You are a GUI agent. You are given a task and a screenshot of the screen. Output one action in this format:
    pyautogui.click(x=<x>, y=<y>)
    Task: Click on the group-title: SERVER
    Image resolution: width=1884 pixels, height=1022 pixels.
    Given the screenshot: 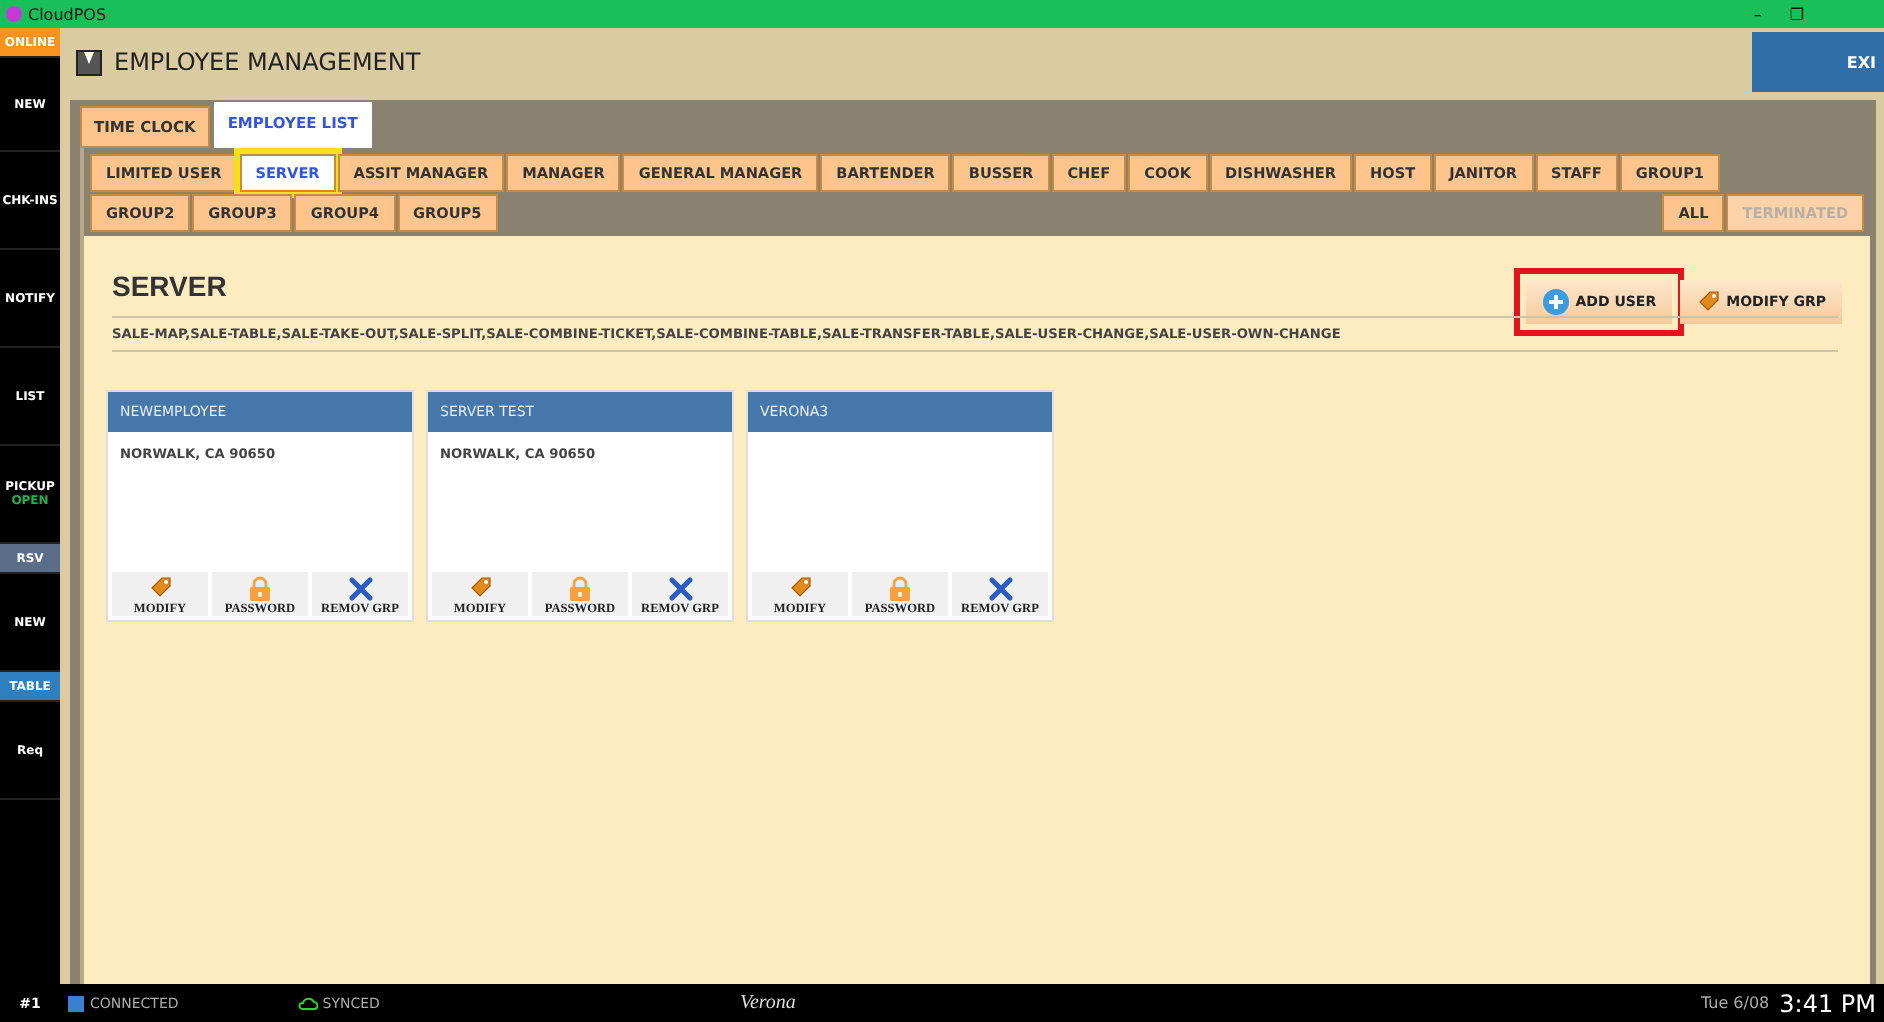 What is the action you would take?
    pyautogui.click(x=169, y=286)
    